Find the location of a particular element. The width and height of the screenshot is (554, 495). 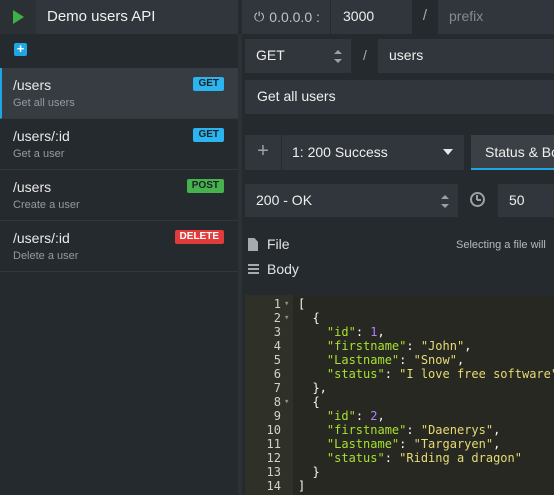

response-select: 1: 200 Success is located at coordinates (373, 152).